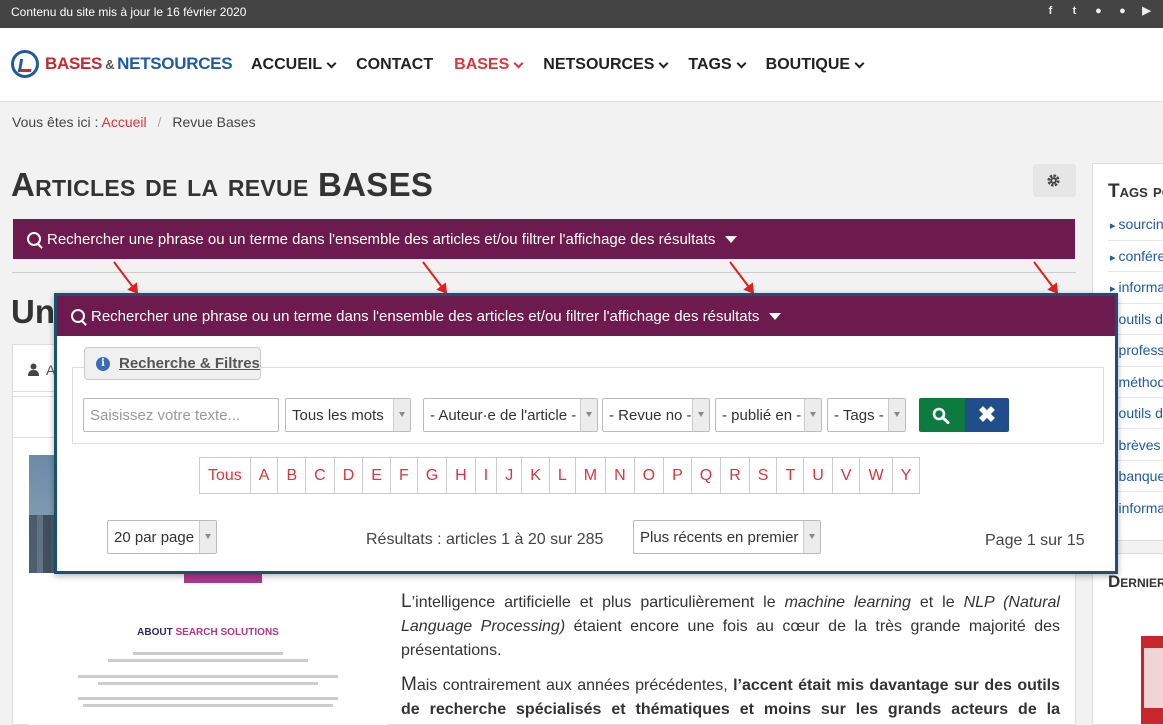 This screenshot has width=1163, height=725. I want to click on nav-label: BOUTIQUE, so click(808, 64).